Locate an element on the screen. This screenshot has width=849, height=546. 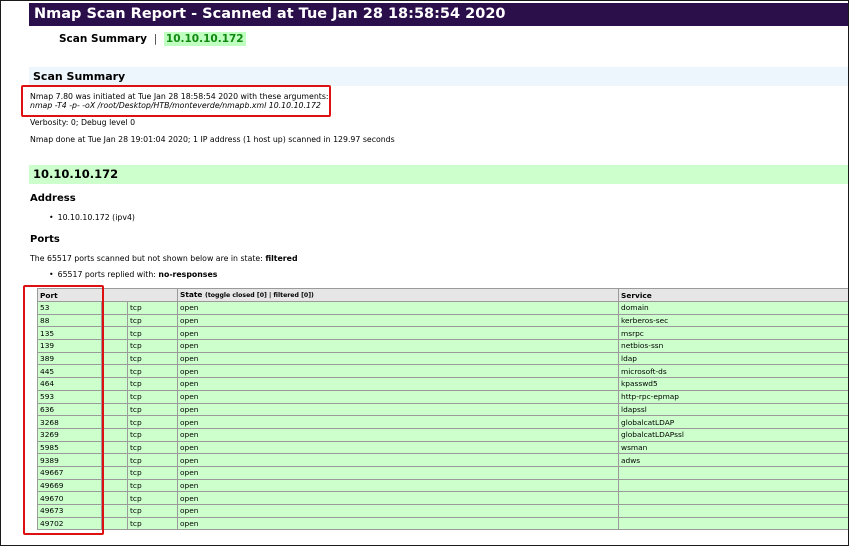
service-cell: domain is located at coordinates (733, 308).